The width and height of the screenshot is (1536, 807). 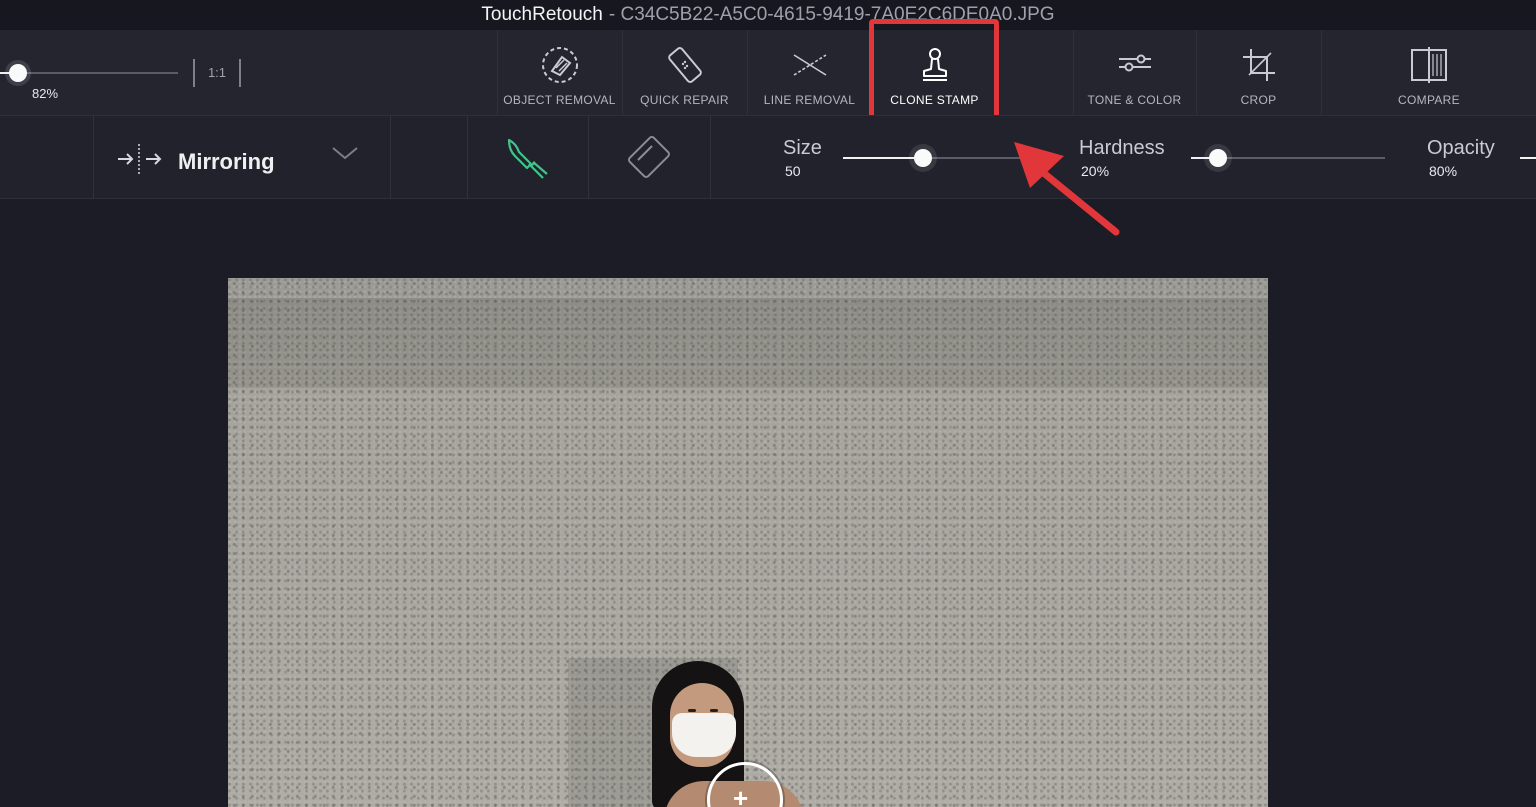 I want to click on mirror-icon, so click(x=139, y=161).